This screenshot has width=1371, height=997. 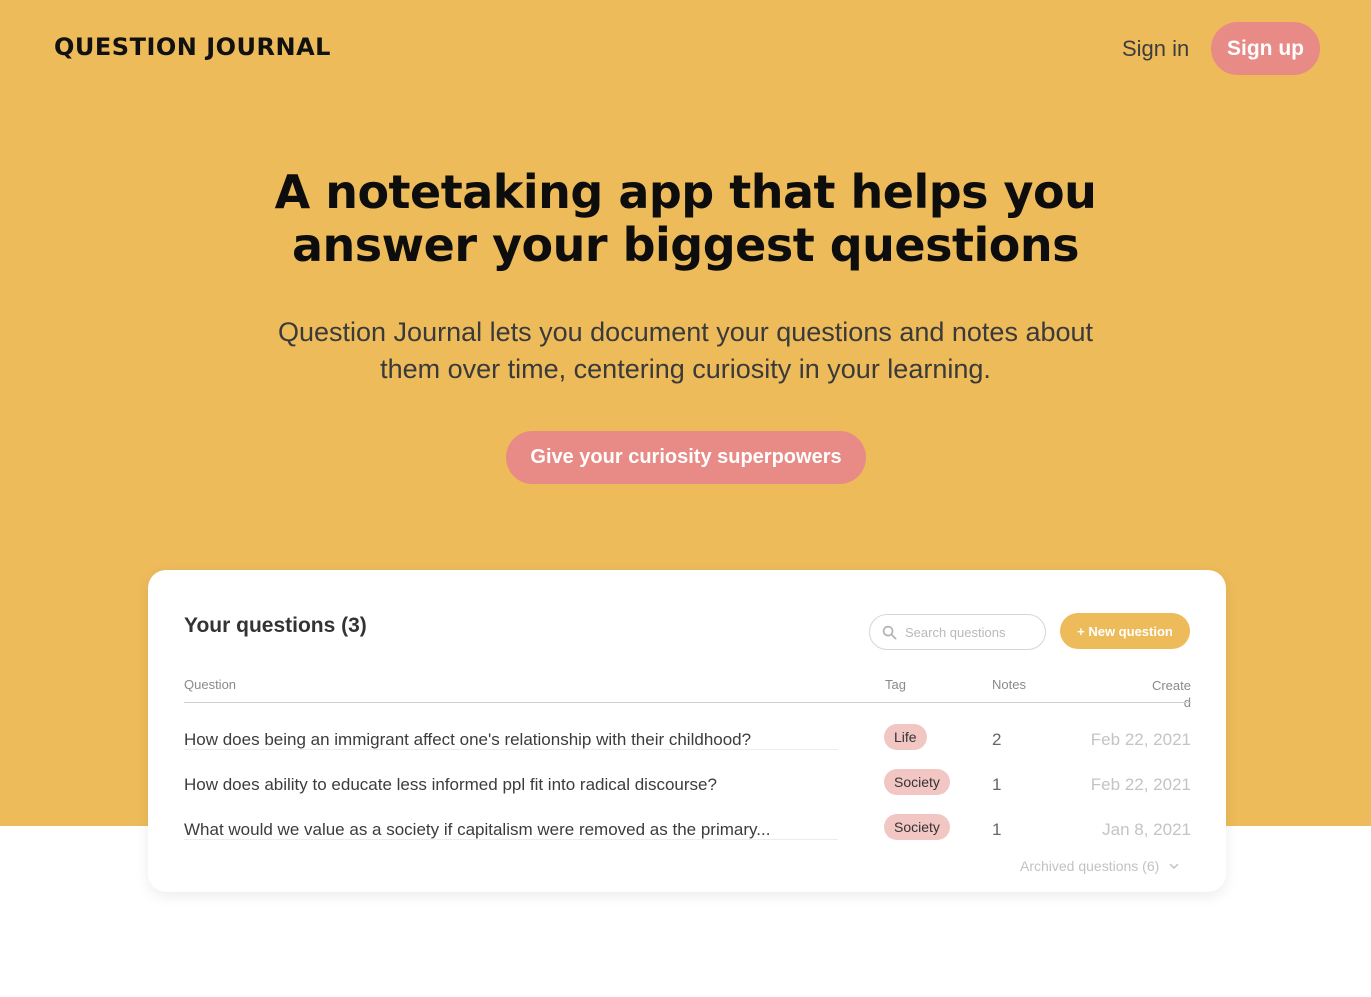 What do you see at coordinates (895, 684) in the screenshot?
I see `column-header-tag: Tag` at bounding box center [895, 684].